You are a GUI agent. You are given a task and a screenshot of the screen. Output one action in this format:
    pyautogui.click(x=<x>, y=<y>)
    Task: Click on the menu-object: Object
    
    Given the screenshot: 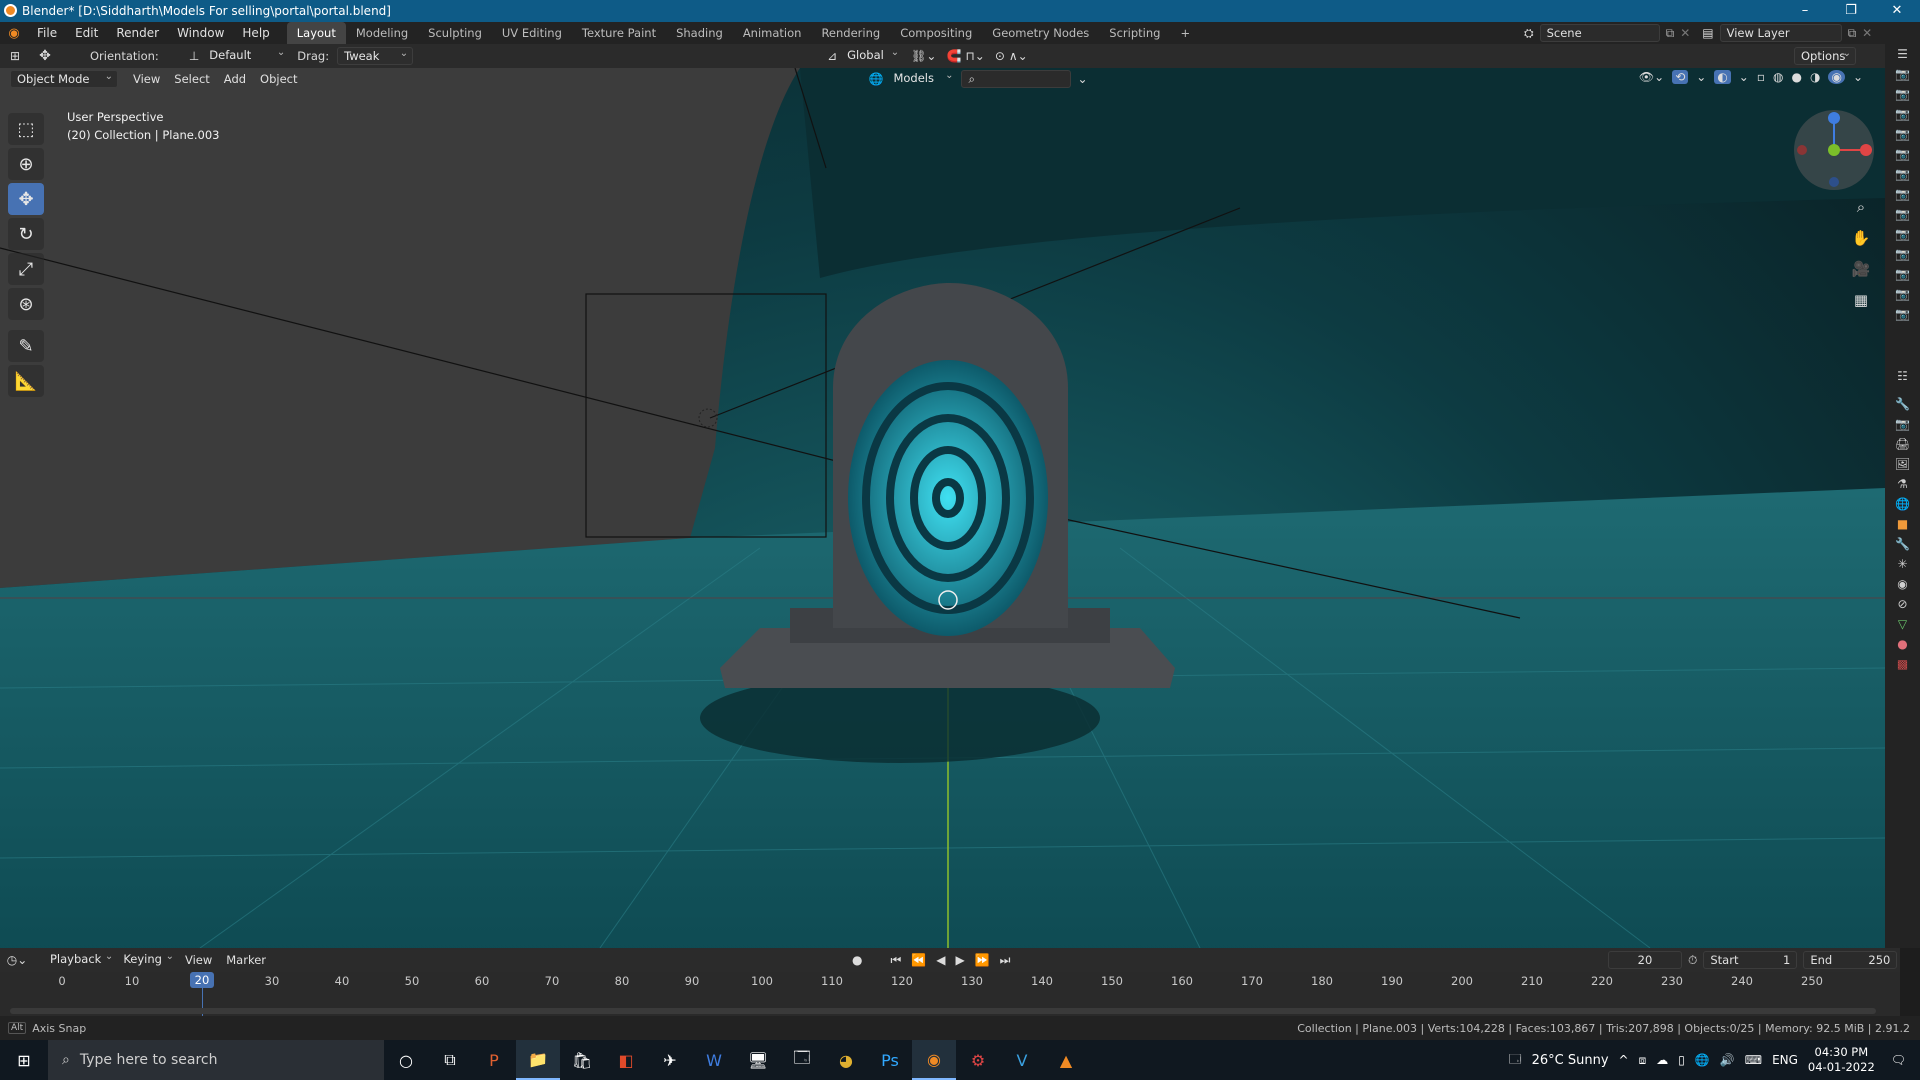 What is the action you would take?
    pyautogui.click(x=278, y=79)
    